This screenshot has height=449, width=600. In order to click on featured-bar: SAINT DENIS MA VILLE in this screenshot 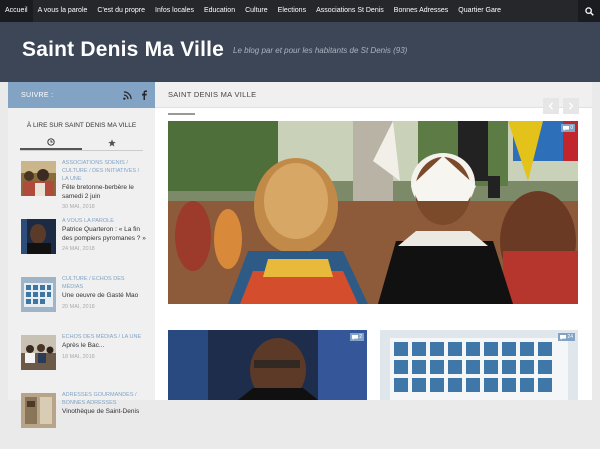, I will do `click(373, 95)`.